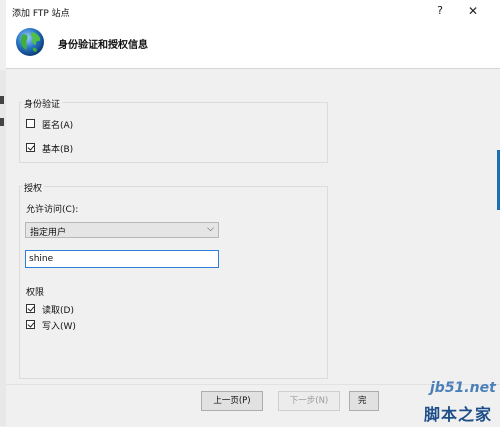 The image size is (500, 427). I want to click on window-title: 添加 FTP 站点, so click(41, 14).